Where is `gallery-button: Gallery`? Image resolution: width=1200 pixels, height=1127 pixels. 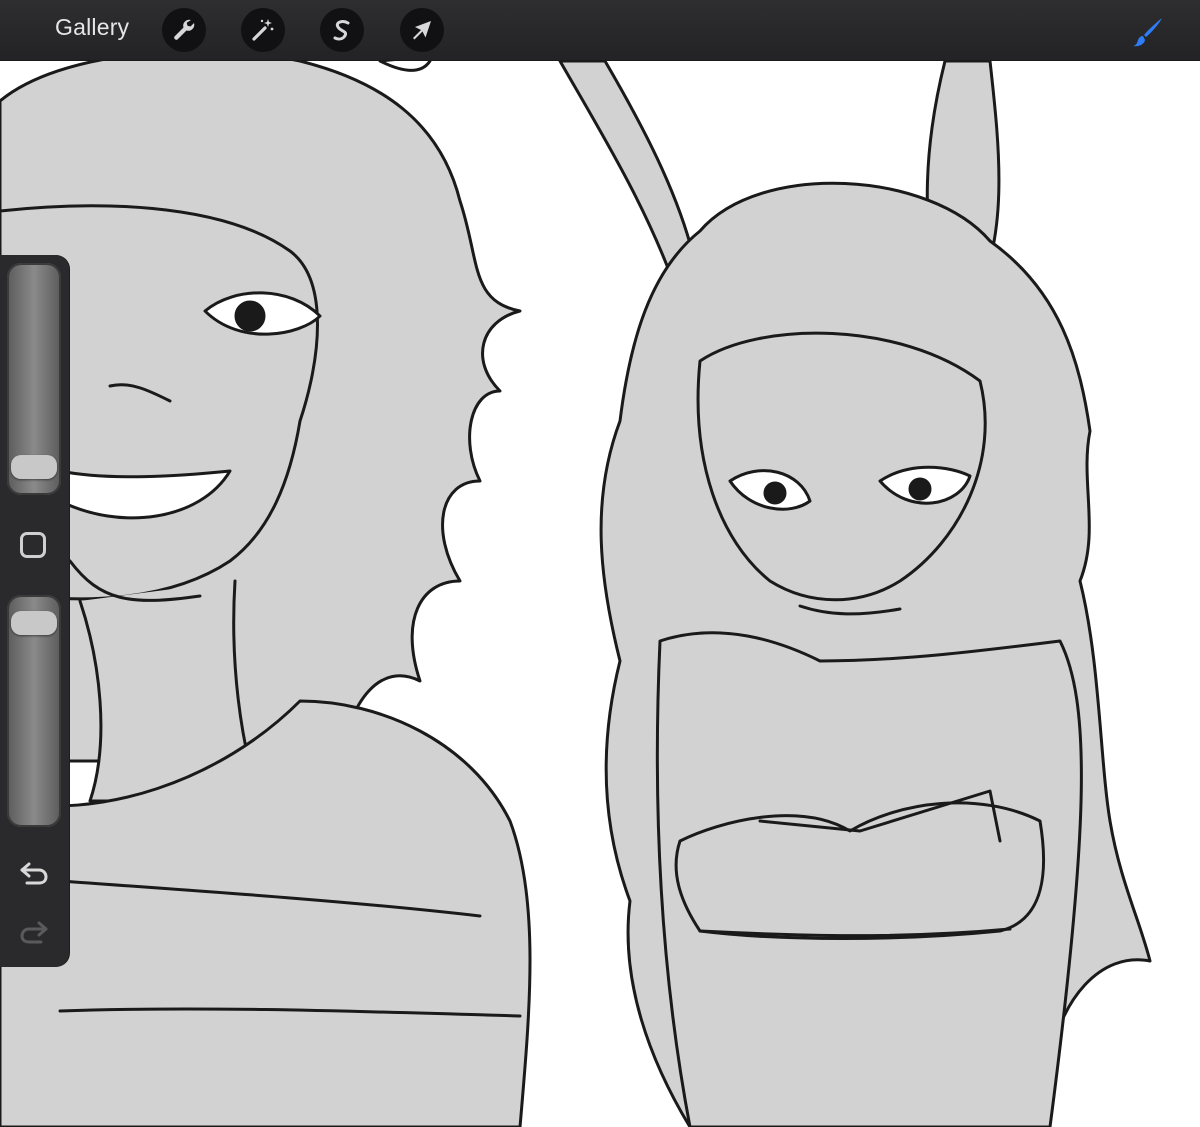 gallery-button: Gallery is located at coordinates (92, 27).